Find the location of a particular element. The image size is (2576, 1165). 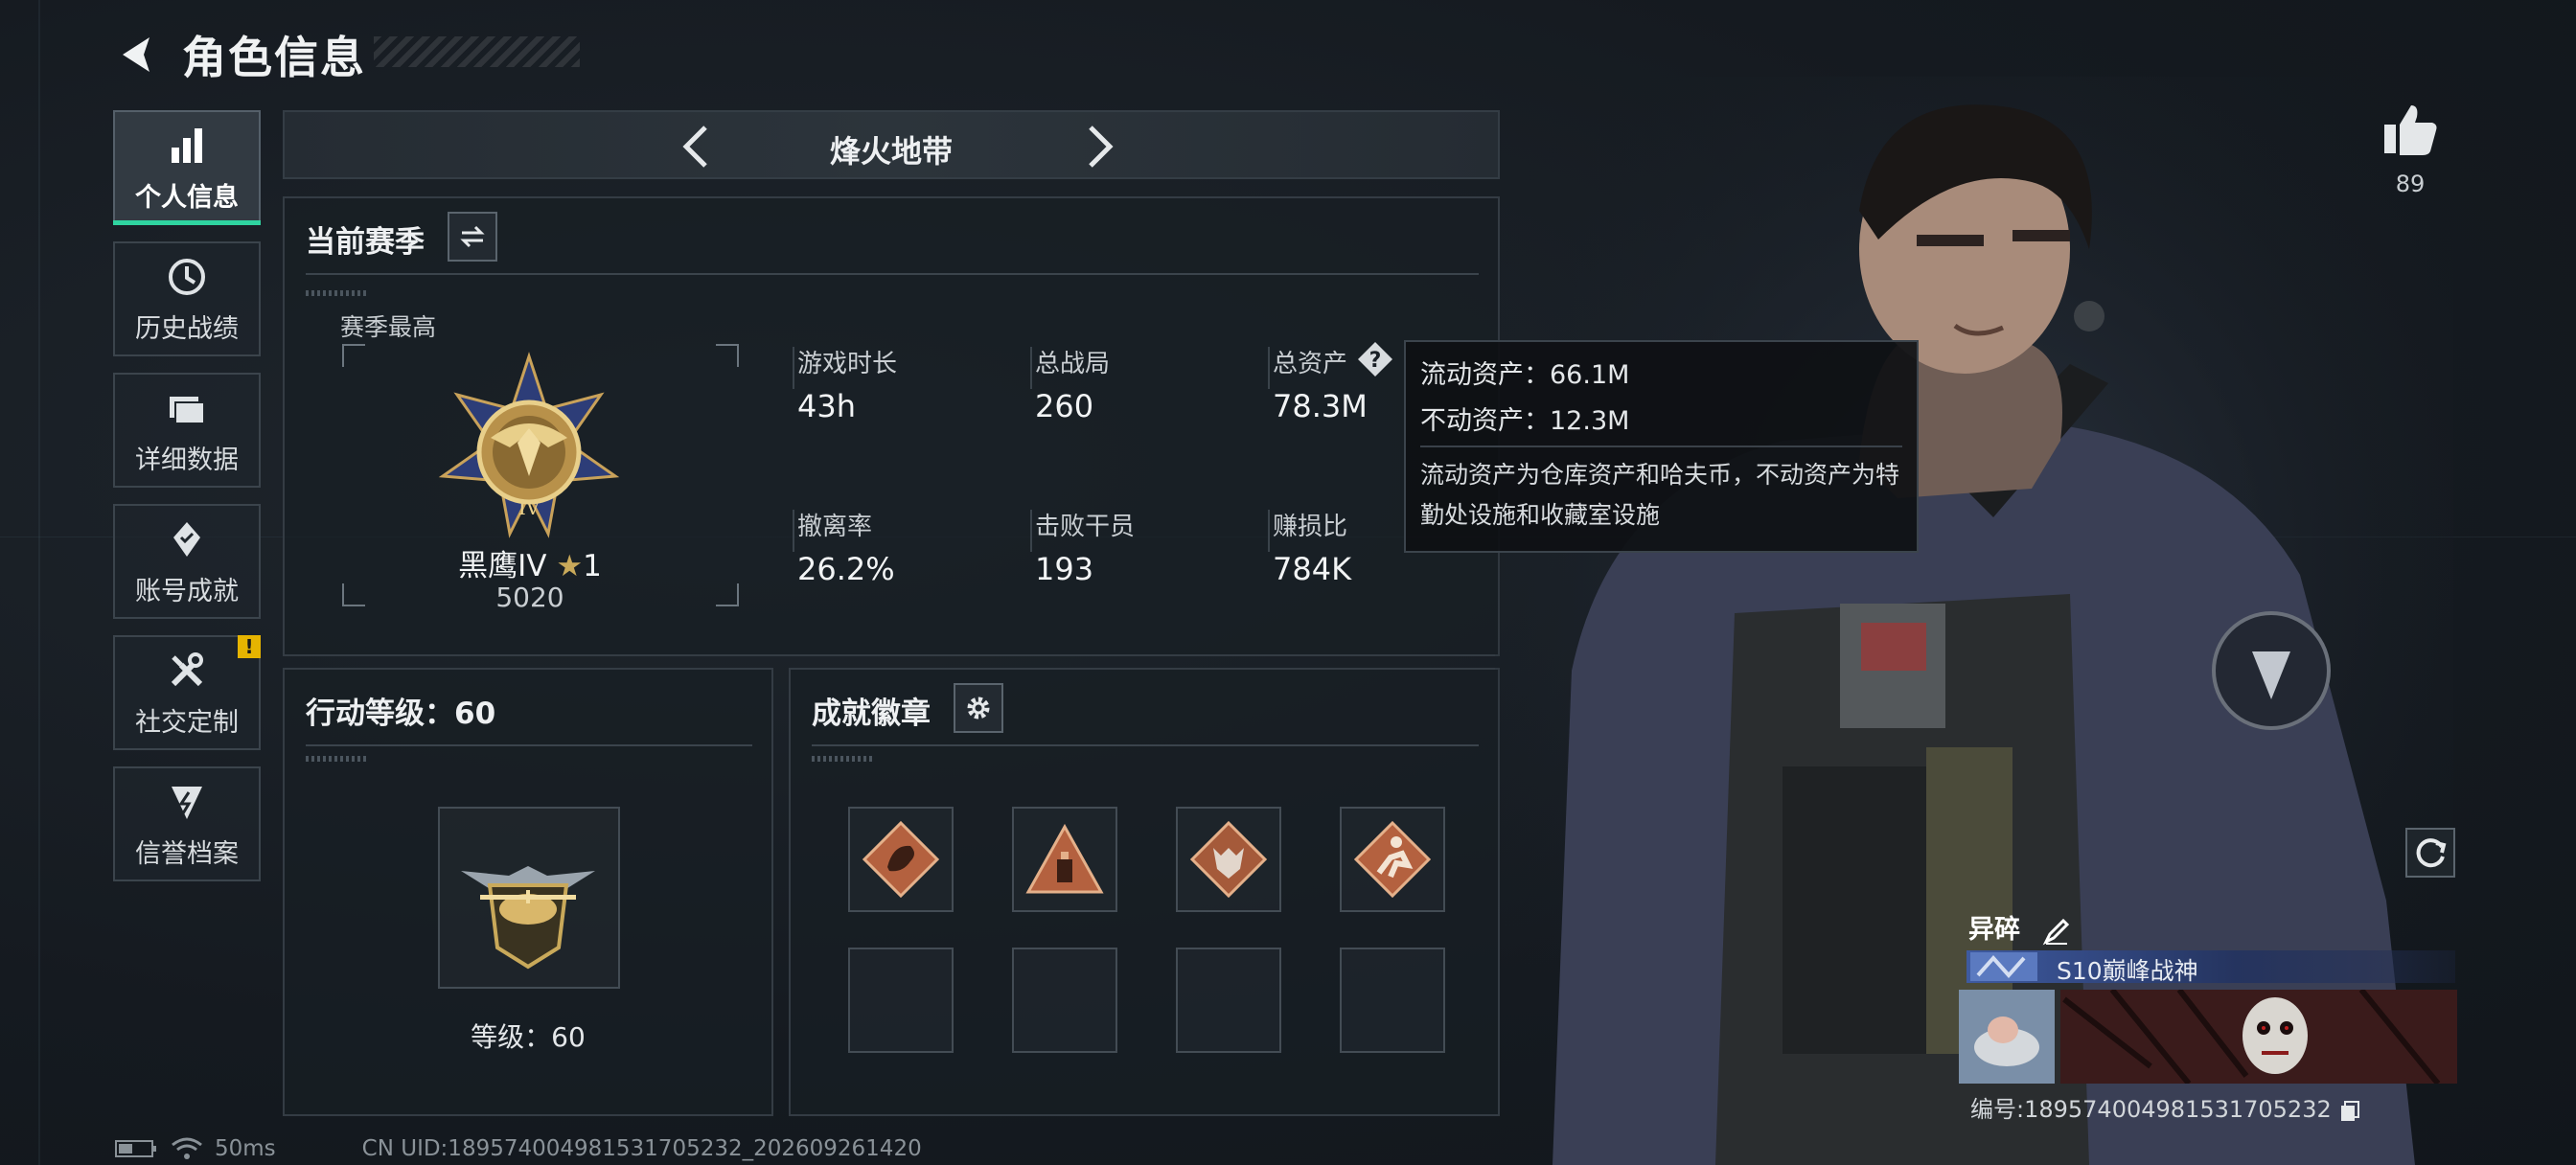

pyramid-badge-icon is located at coordinates (1064, 859).